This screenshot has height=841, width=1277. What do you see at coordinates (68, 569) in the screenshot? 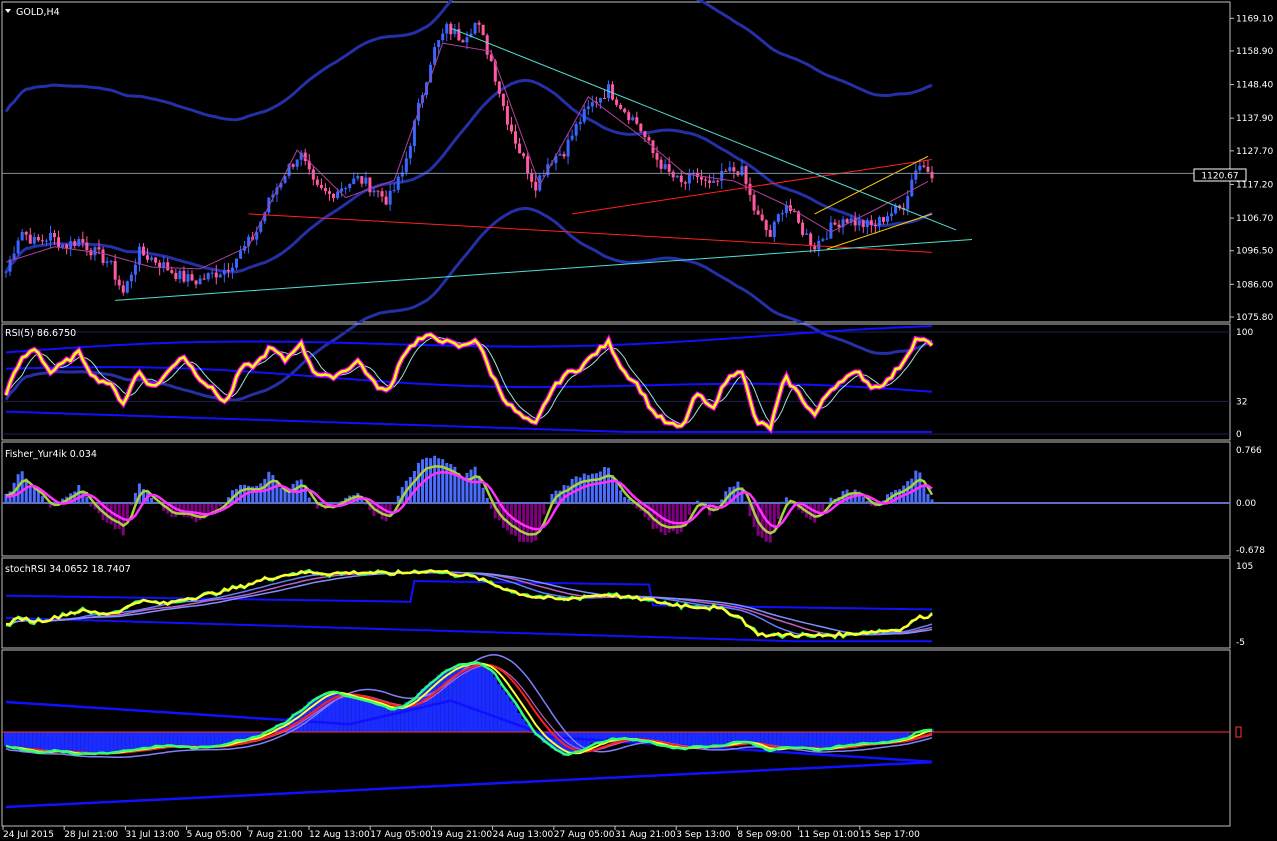
I see `stochrsi-title: stochRSI 34.0652 18.7407` at bounding box center [68, 569].